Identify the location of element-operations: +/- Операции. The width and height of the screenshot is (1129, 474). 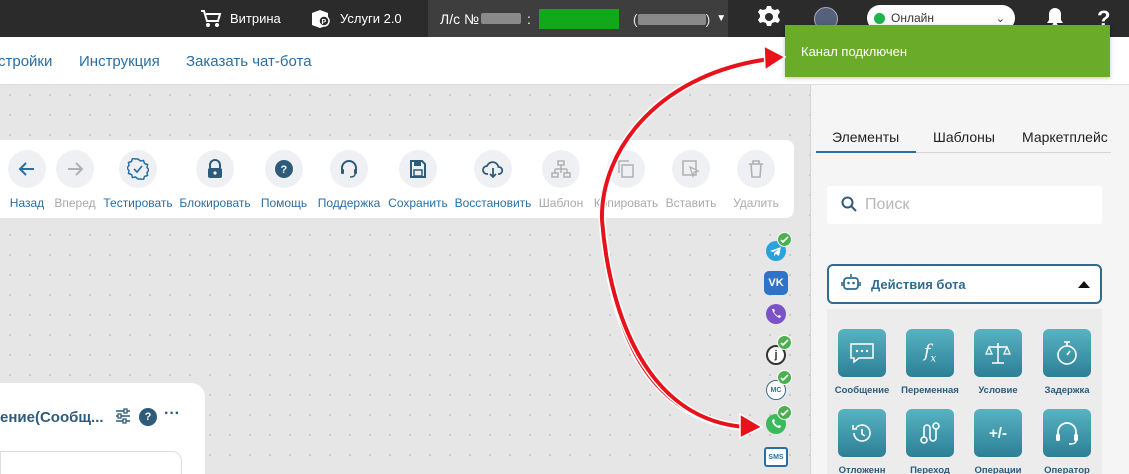
(998, 441).